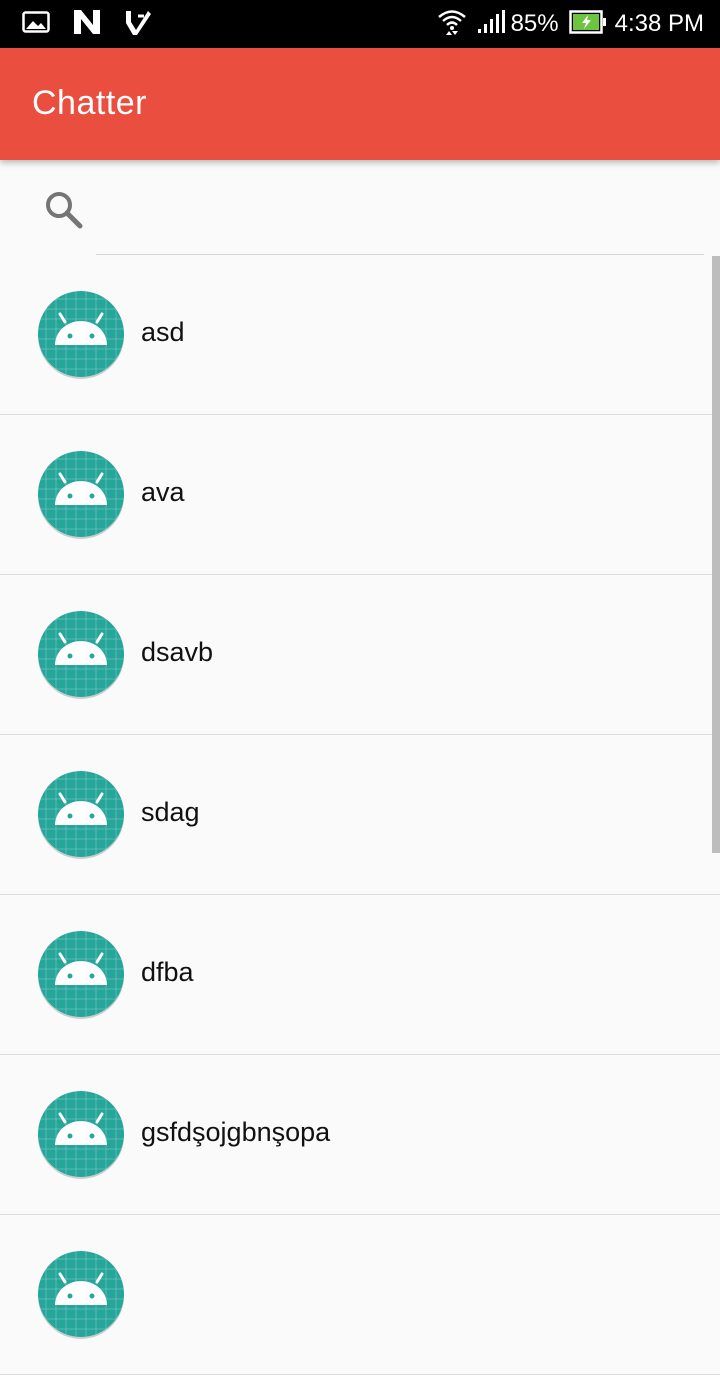 The height and width of the screenshot is (1375, 720). I want to click on list-item: dsavb, so click(360, 655).